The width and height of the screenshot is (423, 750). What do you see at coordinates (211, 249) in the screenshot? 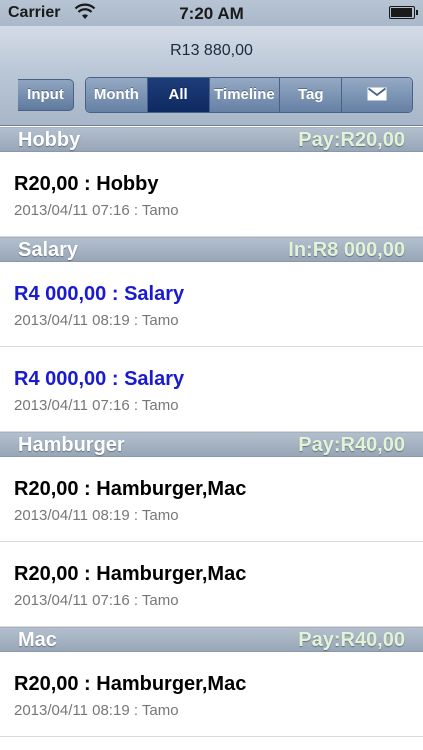
I see `section-header-salary: Salary In:R8 000,00` at bounding box center [211, 249].